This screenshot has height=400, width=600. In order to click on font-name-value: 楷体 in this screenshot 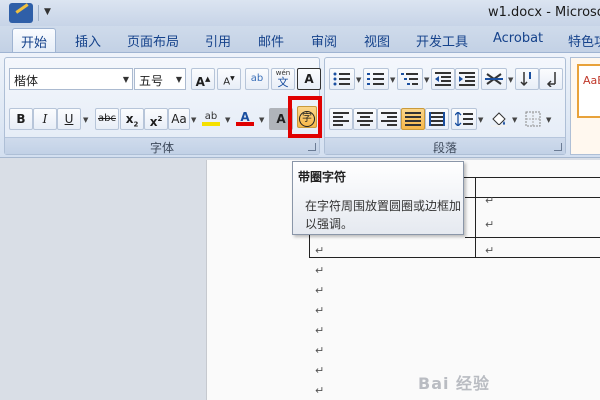, I will do `click(26, 81)`.